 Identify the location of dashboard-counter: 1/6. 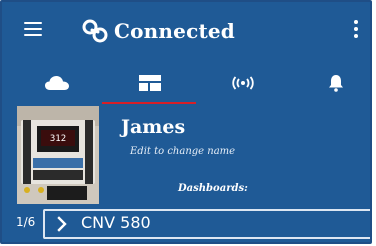
(26, 222).